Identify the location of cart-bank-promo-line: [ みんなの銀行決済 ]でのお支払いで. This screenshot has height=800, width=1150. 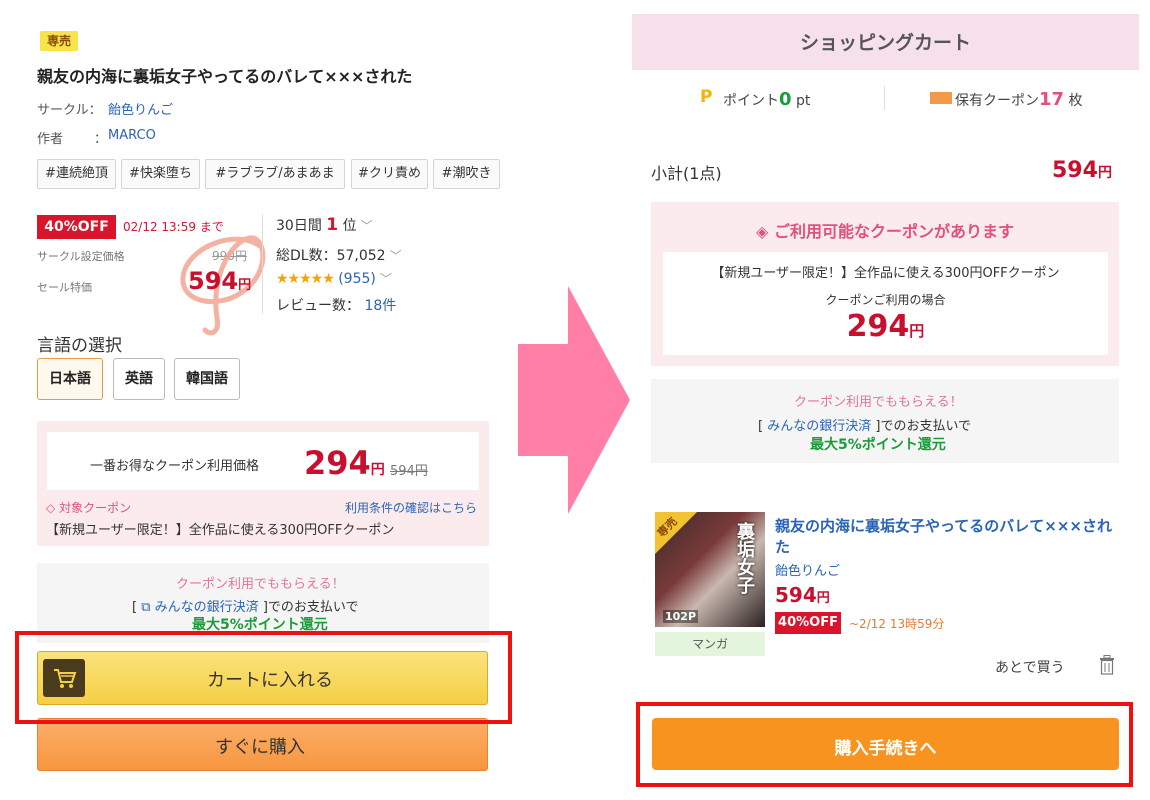
(865, 426).